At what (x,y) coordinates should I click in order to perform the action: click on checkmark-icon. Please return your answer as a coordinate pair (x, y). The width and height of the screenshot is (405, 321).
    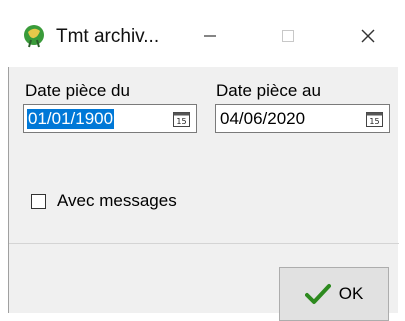
    Looking at the image, I should click on (317, 294).